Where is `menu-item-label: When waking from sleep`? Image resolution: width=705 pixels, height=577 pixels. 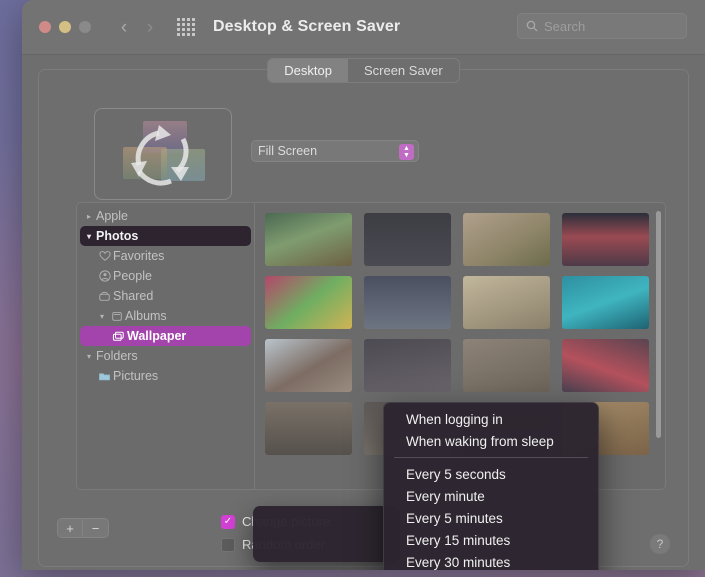 menu-item-label: When waking from sleep is located at coordinates (480, 441).